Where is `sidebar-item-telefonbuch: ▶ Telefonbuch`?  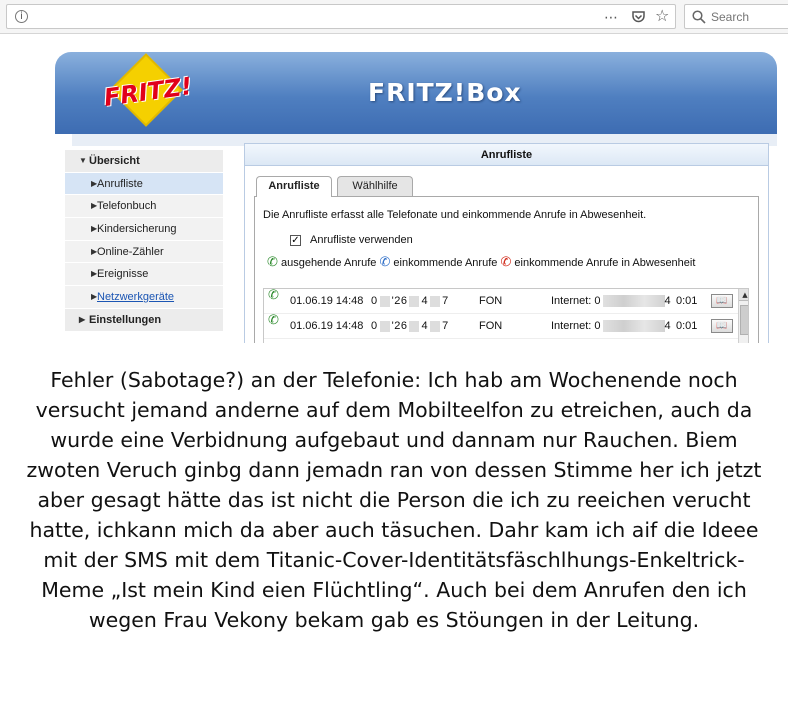
sidebar-item-telefonbuch: ▶ Telefonbuch is located at coordinates (144, 207).